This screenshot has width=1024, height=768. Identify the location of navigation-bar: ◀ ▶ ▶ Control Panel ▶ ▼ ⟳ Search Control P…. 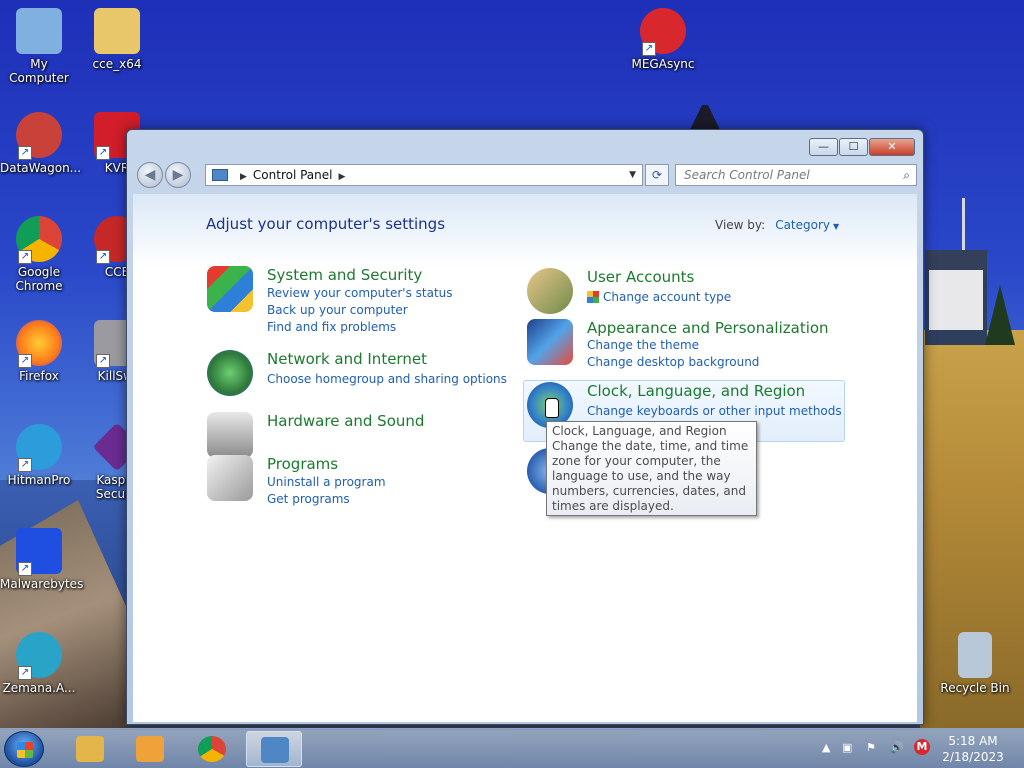
(526, 175).